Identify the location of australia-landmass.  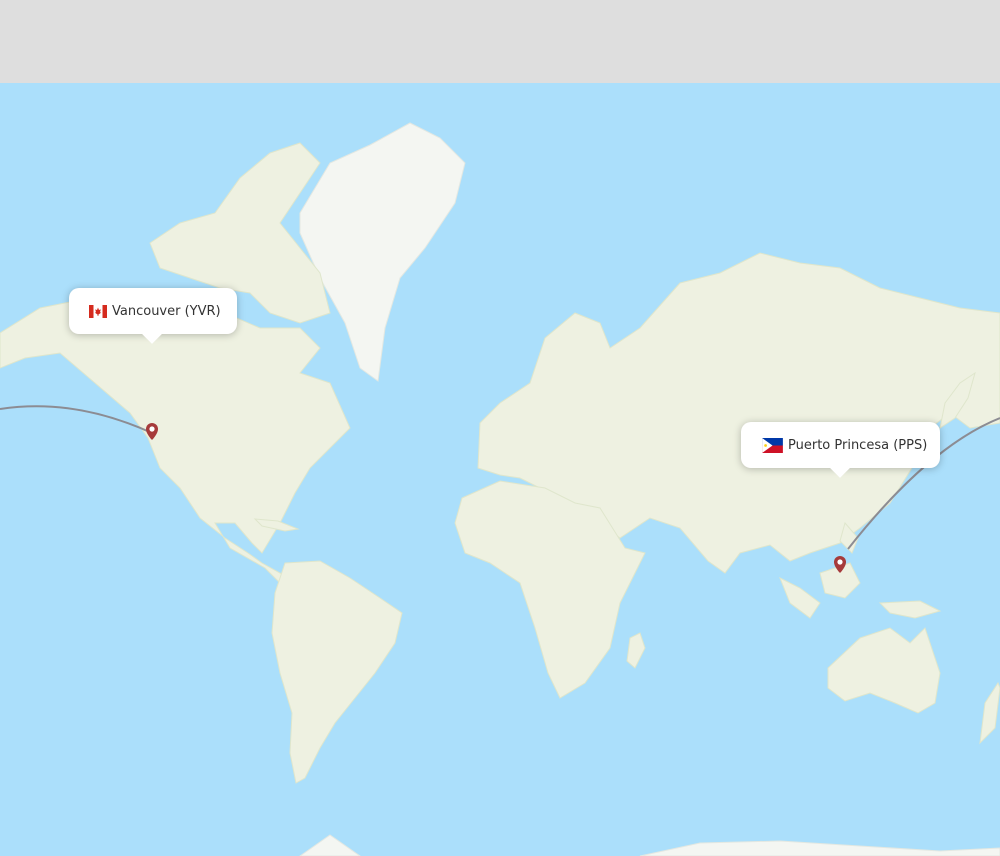
(884, 670).